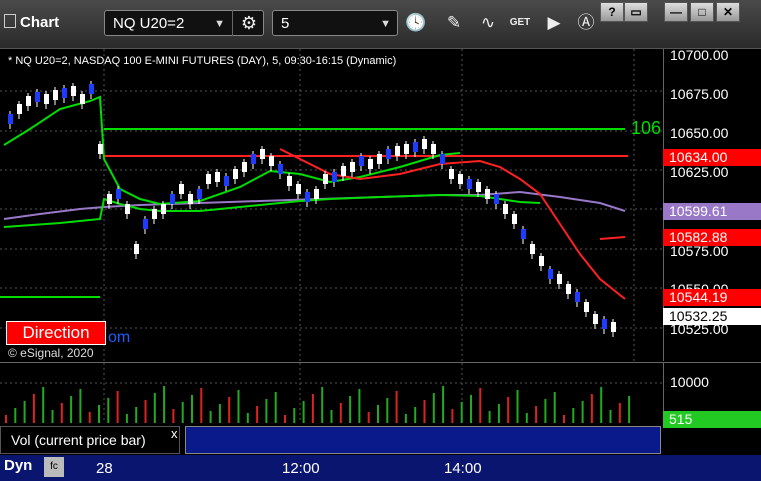 The height and width of the screenshot is (481, 761). Describe the element at coordinates (712, 297) in the screenshot. I see `price-tag-red: 10544.19` at that location.